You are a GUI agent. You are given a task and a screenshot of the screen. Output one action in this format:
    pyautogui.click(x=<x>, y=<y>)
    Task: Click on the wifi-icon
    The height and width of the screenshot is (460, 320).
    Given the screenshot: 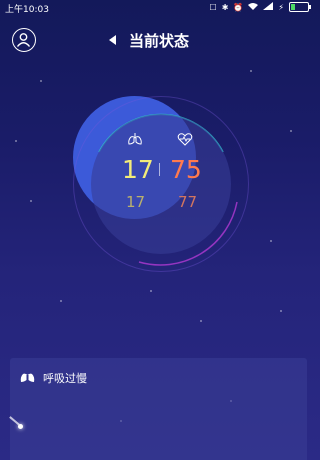 What is the action you would take?
    pyautogui.click(x=253, y=7)
    